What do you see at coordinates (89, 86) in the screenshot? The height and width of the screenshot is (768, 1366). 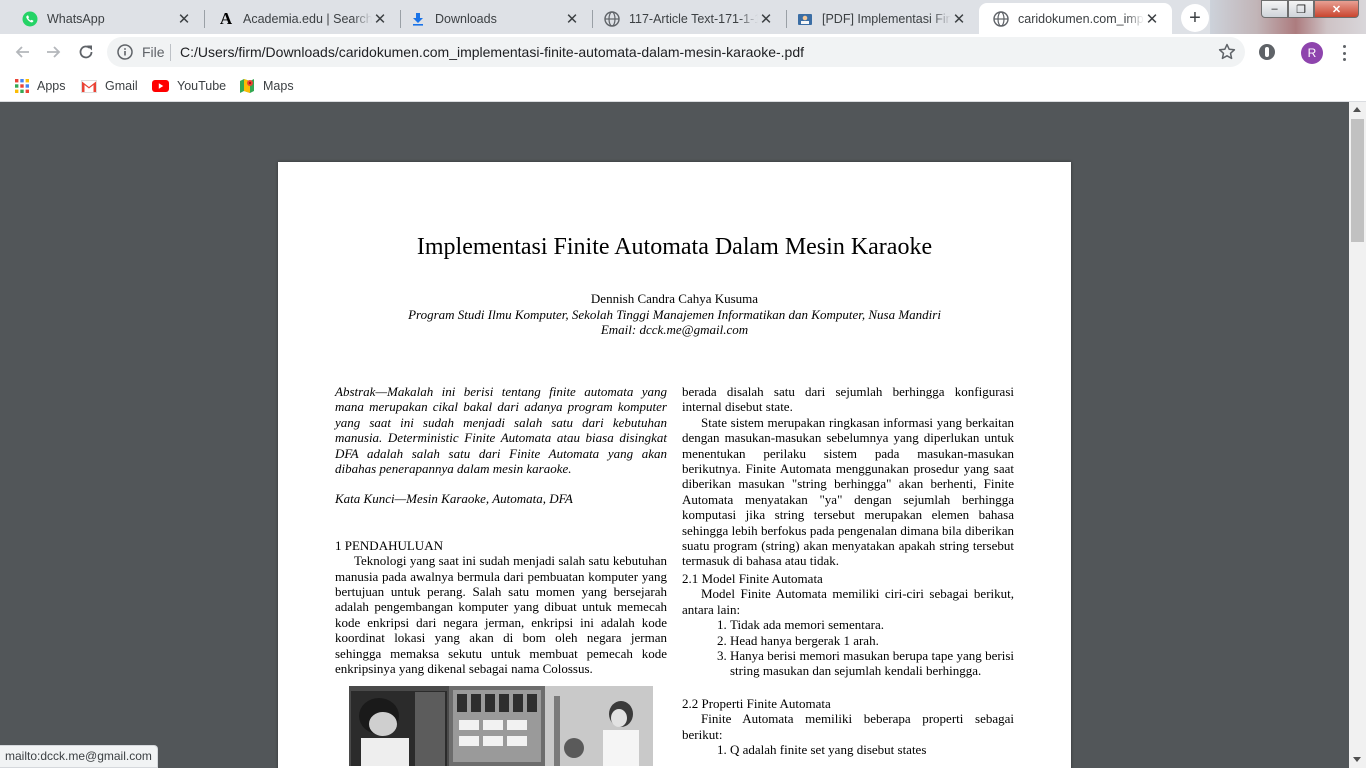 I see `gmail-icon` at bounding box center [89, 86].